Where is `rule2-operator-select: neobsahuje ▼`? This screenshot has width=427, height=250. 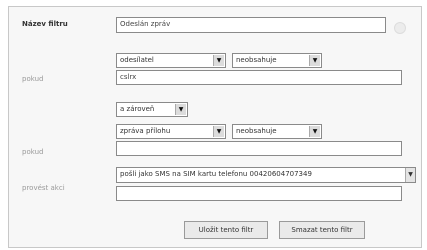
rule2-operator-select: neobsahuje ▼ is located at coordinates (277, 131).